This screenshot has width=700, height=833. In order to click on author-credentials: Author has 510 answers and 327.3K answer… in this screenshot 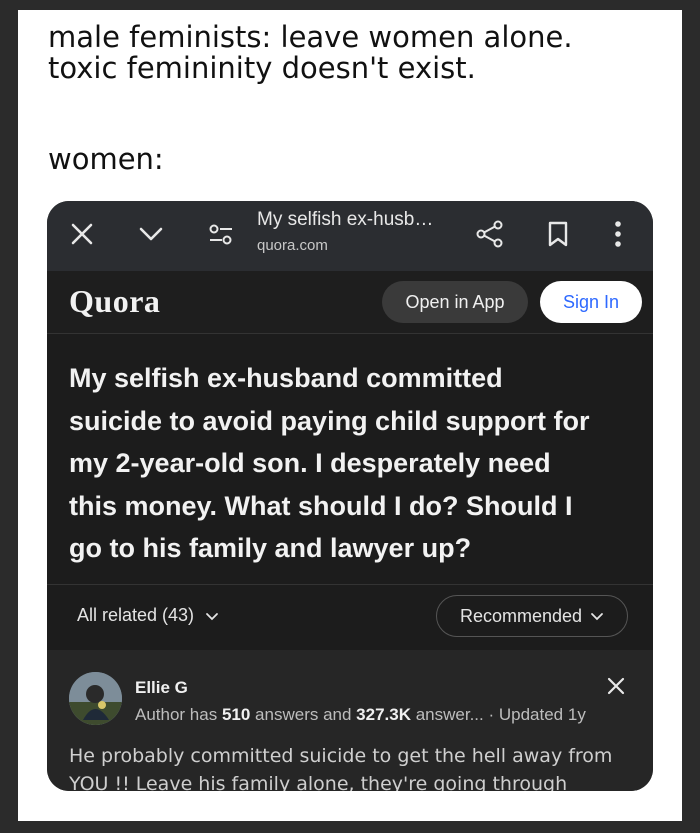, I will do `click(360, 715)`.